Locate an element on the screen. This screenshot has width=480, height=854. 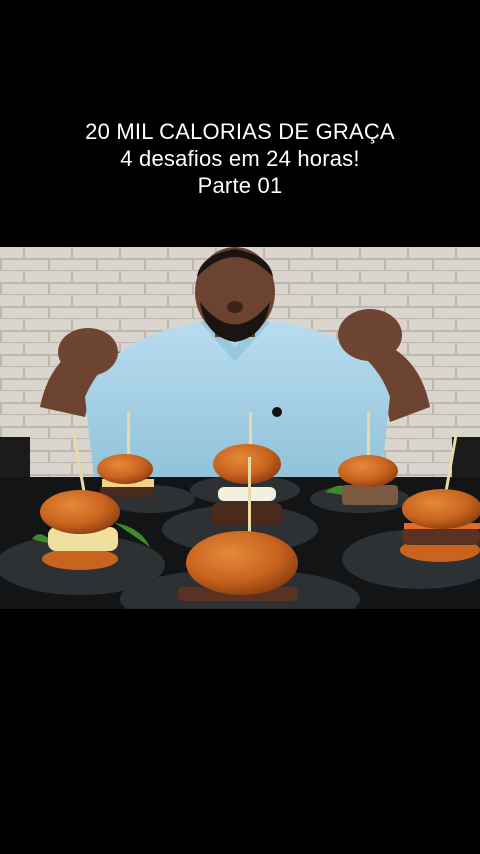
left-fist is located at coordinates (88, 352).